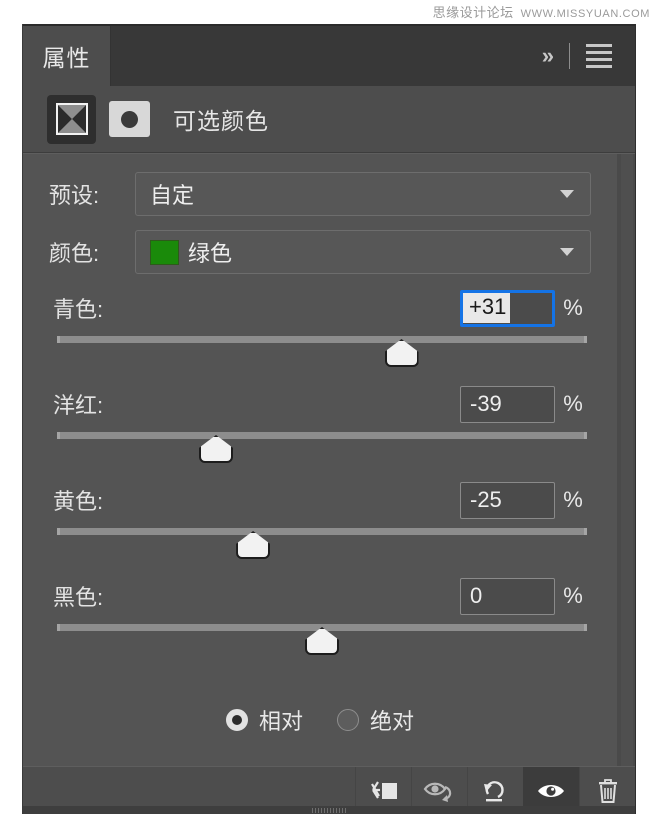 Image resolution: width=658 pixels, height=830 pixels. Describe the element at coordinates (322, 638) in the screenshot. I see `slider-track-wrap-black` at that location.